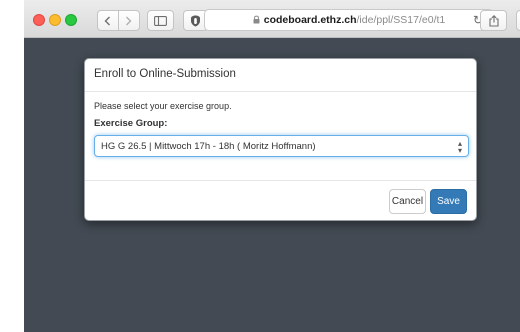 The height and width of the screenshot is (332, 520). I want to click on save-button: Save, so click(448, 201).